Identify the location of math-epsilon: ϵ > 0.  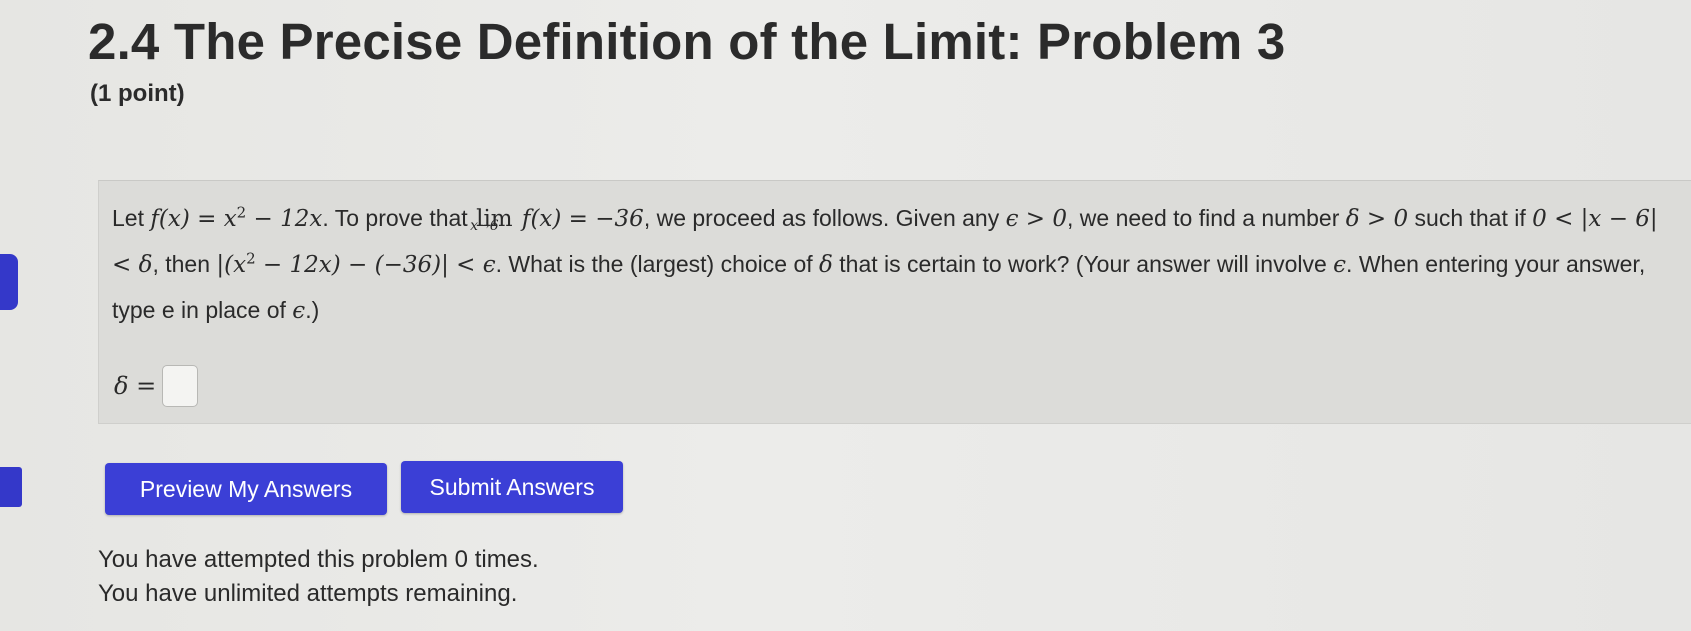
(1036, 219).